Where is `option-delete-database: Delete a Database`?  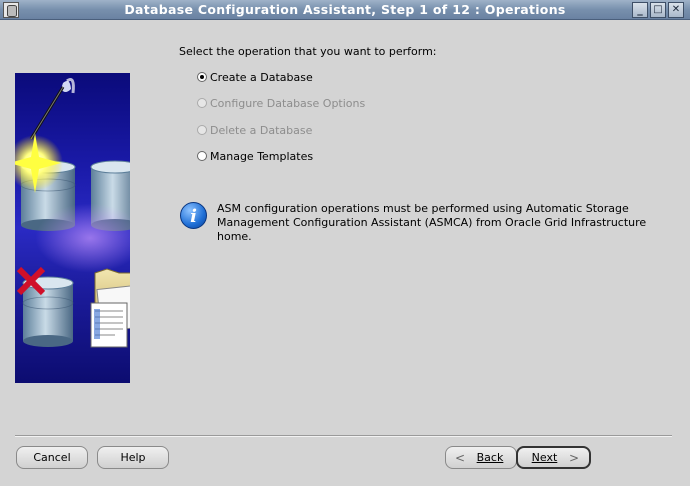
option-delete-database: Delete a Database is located at coordinates (254, 130).